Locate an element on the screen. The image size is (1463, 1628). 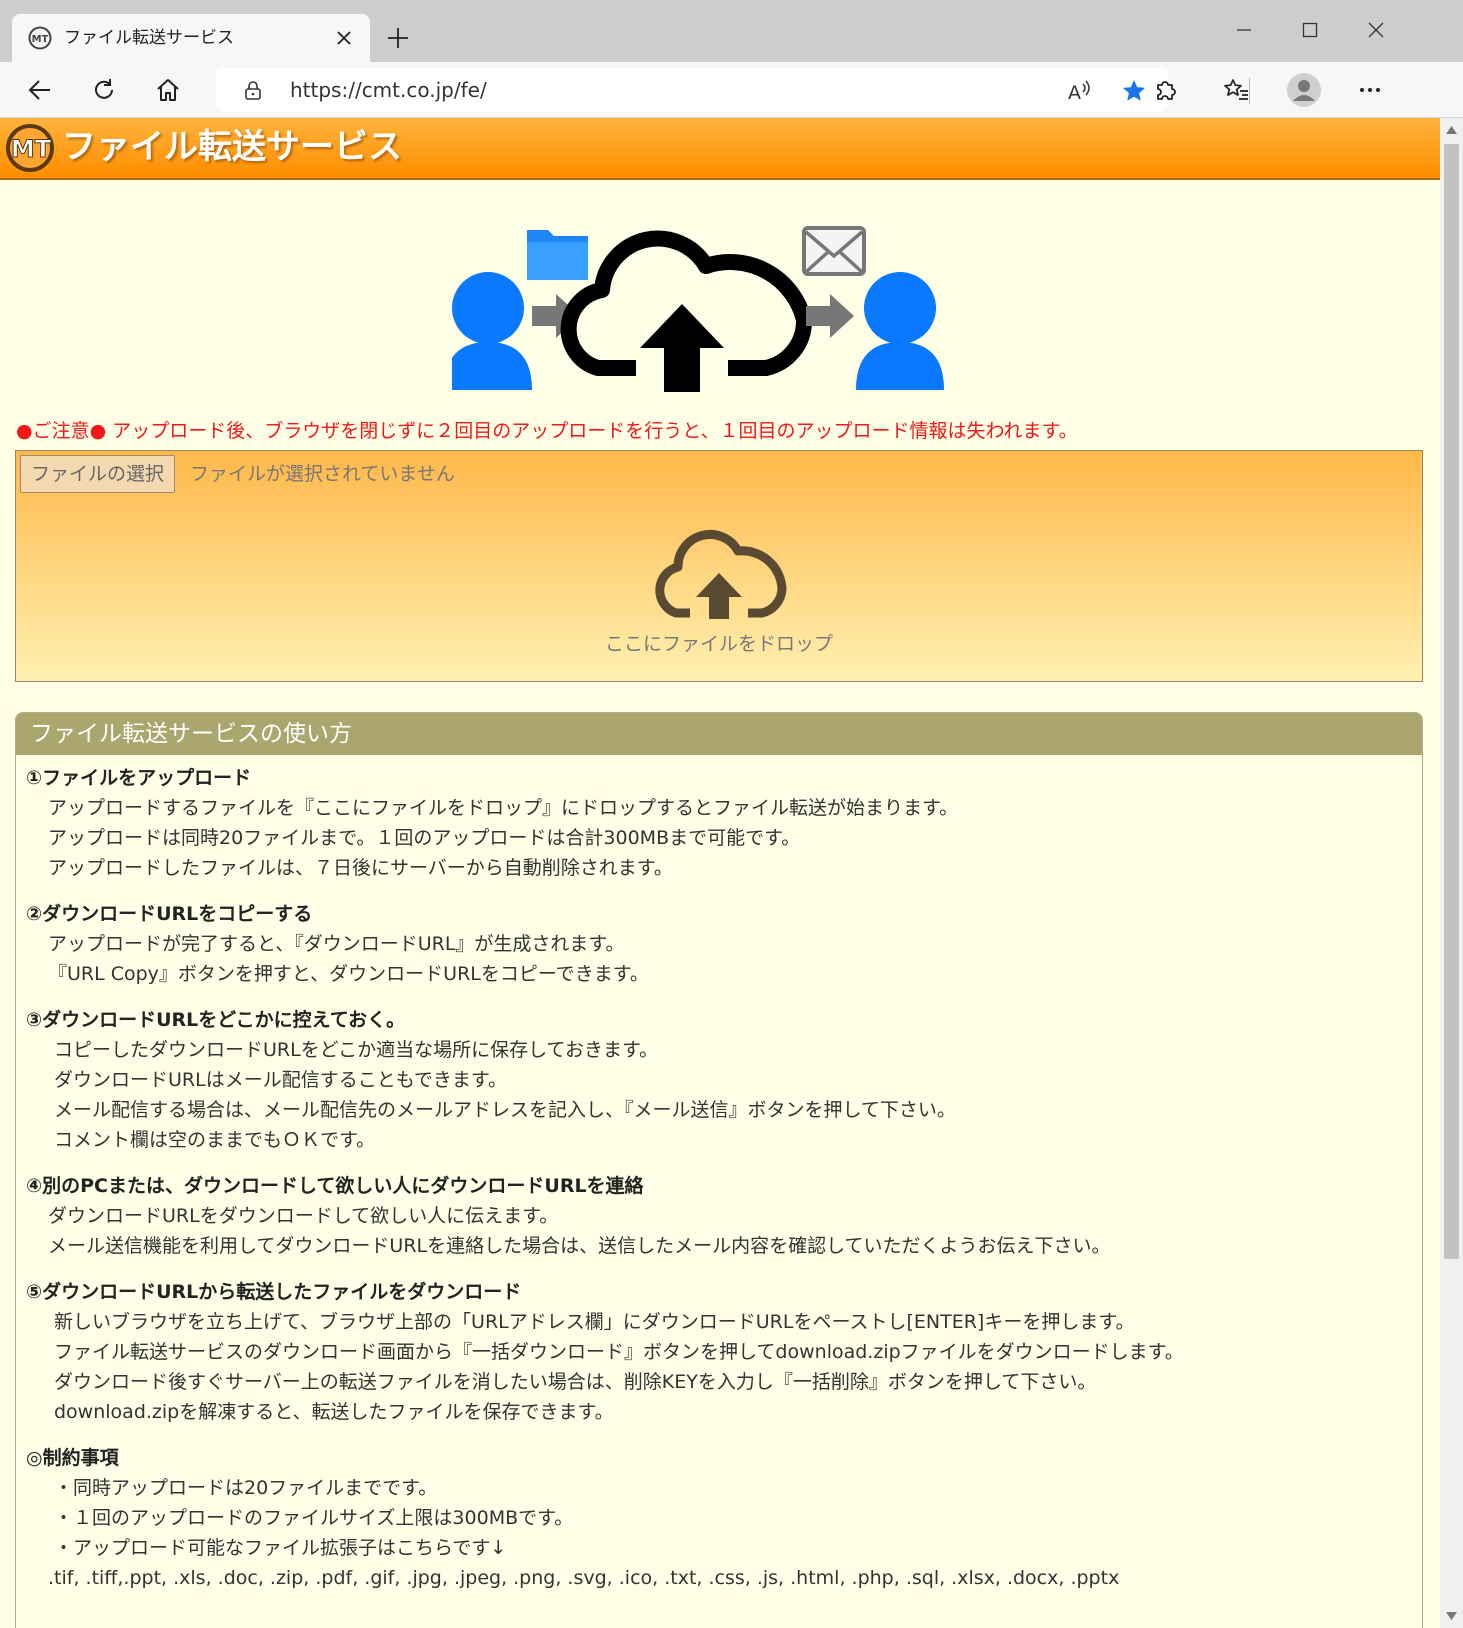
choose-file-button: ファイルの選択 is located at coordinates (98, 474).